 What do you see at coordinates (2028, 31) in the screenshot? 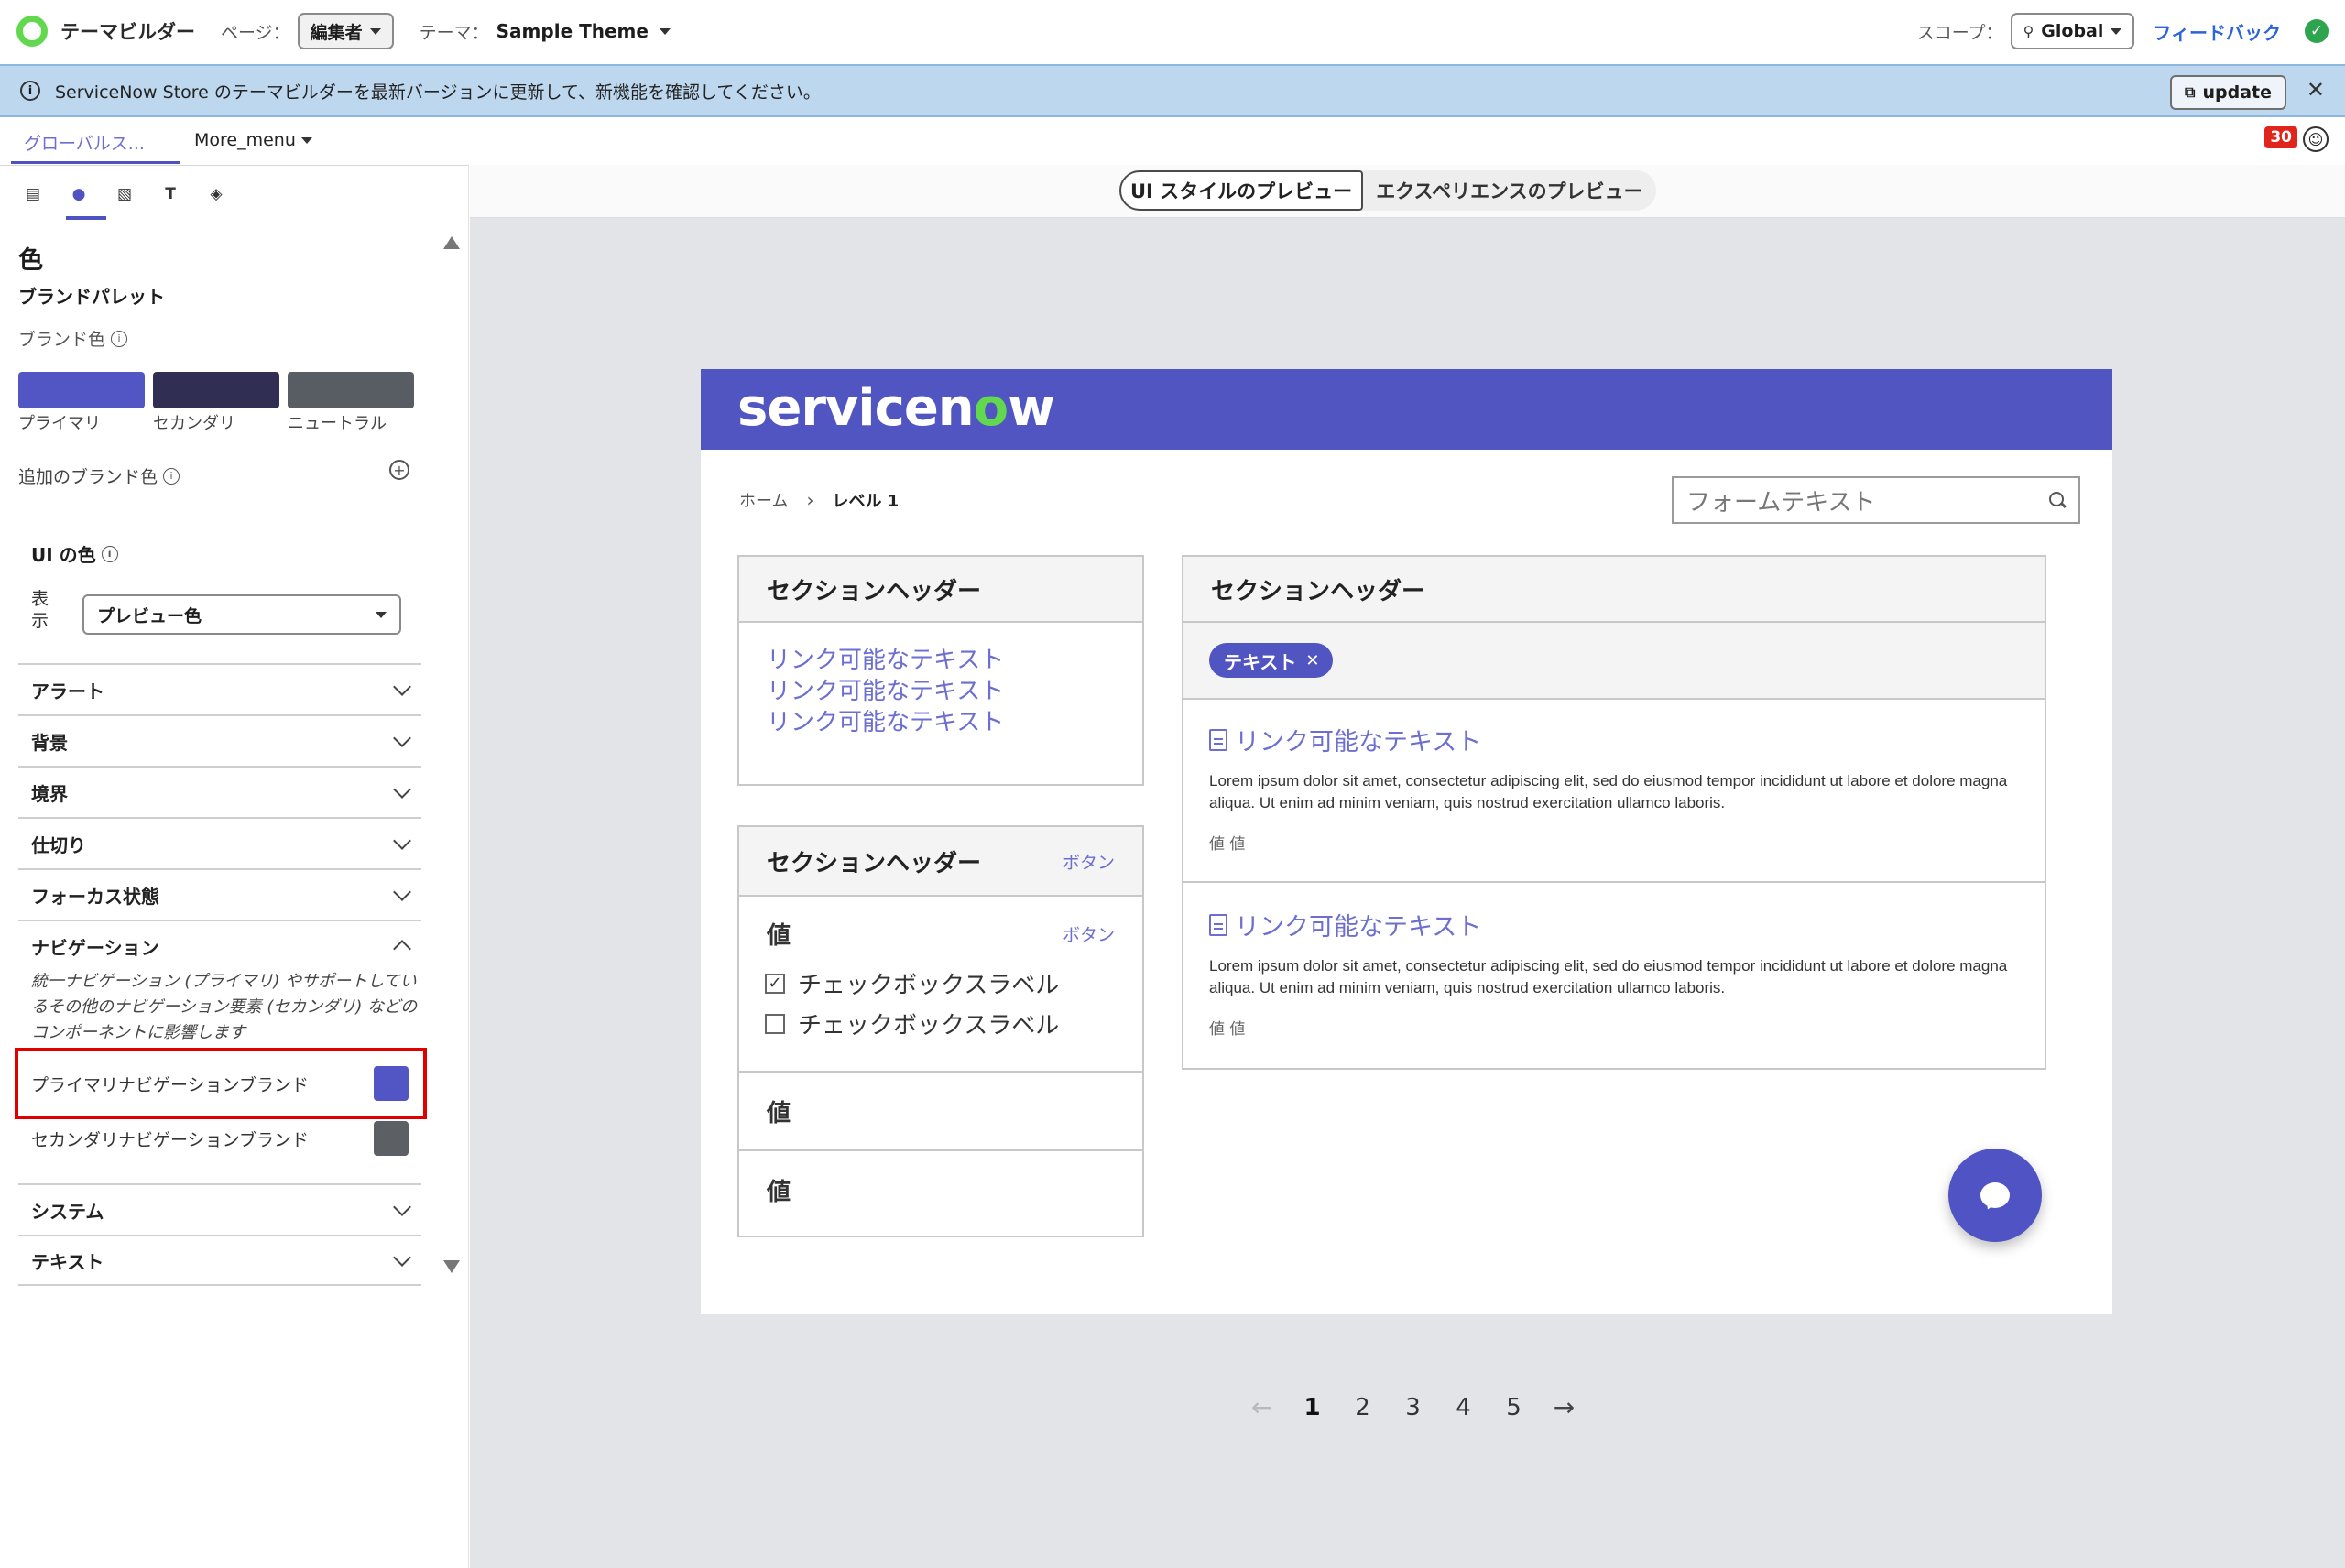
I see `scope-icon: ⚲` at bounding box center [2028, 31].